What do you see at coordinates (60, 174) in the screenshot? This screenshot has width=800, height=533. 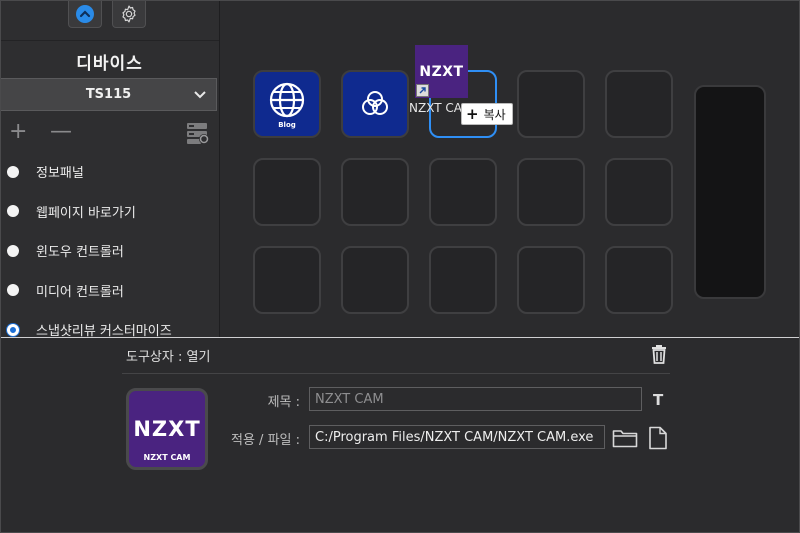 I see `category-label: 정보패널` at bounding box center [60, 174].